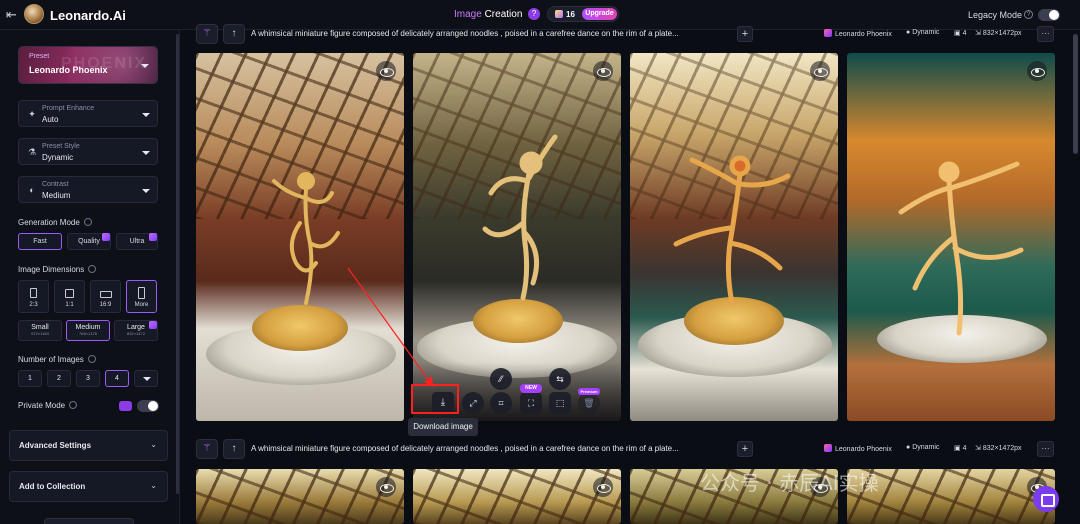  Describe the element at coordinates (58, 157) in the screenshot. I see `preset-style-value: Dynamic` at that location.